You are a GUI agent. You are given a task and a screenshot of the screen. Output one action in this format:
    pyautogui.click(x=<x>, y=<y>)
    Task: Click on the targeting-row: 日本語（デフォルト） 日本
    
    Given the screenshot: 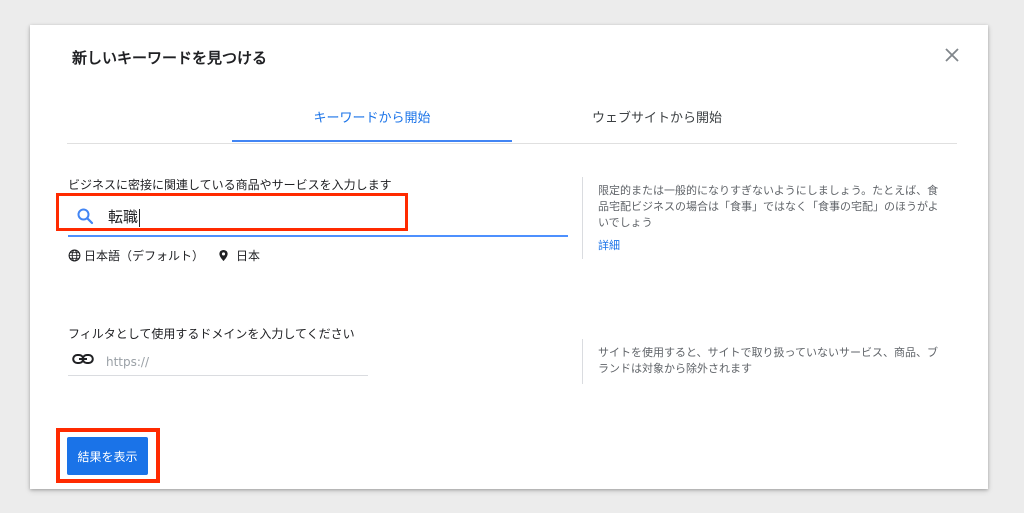 What is the action you would take?
    pyautogui.click(x=164, y=255)
    